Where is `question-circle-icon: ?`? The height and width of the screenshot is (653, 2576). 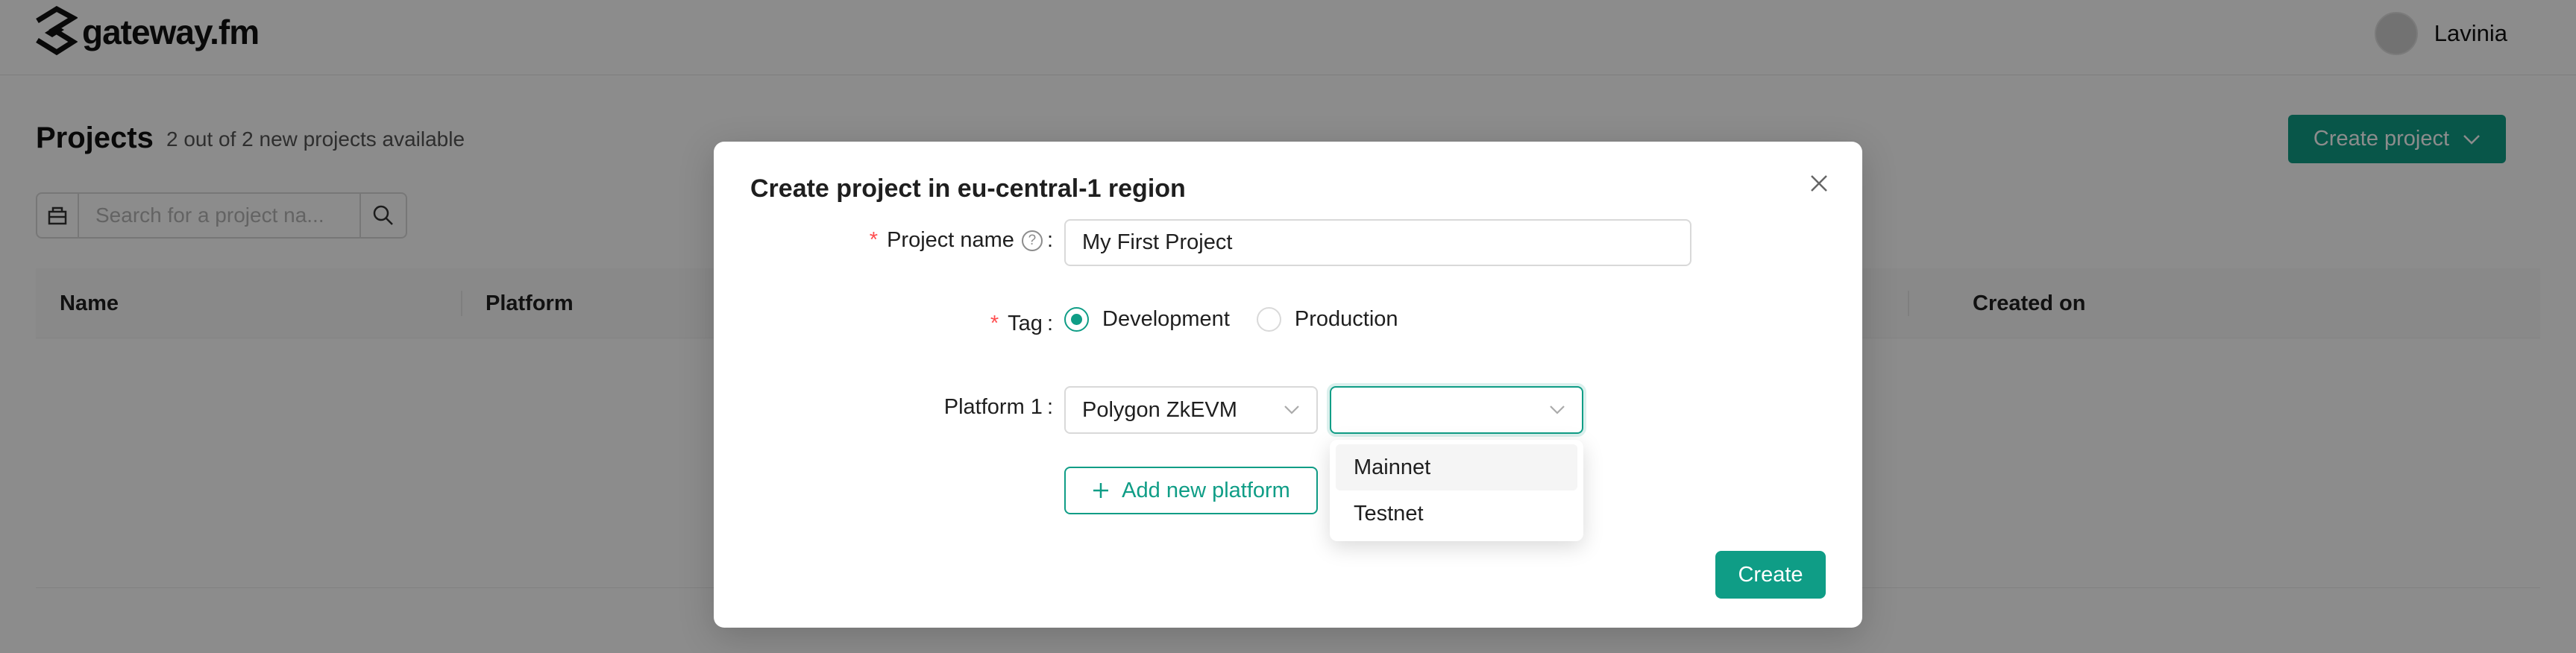
question-circle-icon: ? is located at coordinates (1032, 240).